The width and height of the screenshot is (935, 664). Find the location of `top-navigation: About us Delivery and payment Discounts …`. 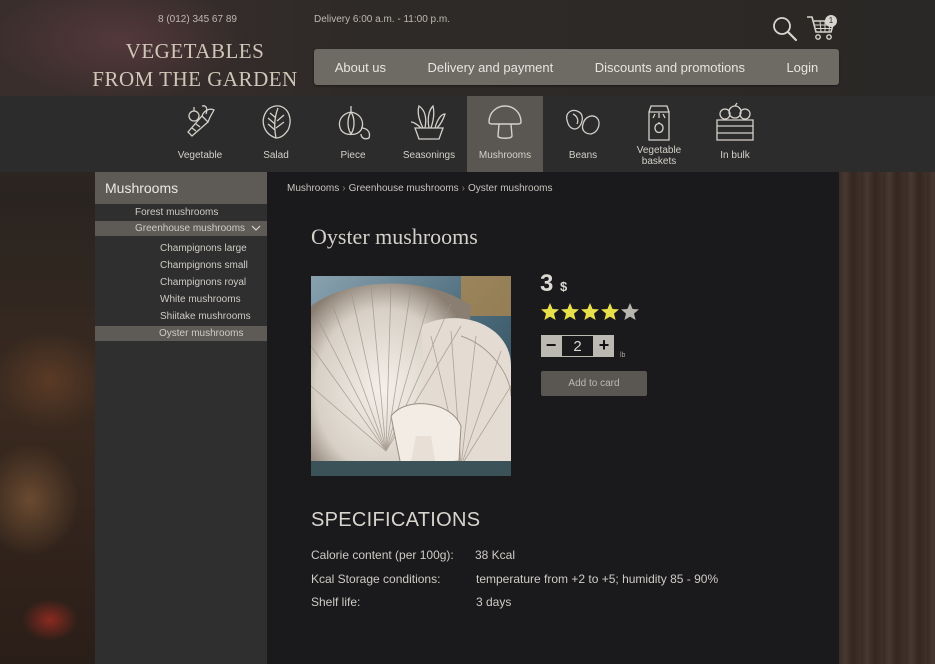

top-navigation: About us Delivery and payment Discounts … is located at coordinates (576, 67).